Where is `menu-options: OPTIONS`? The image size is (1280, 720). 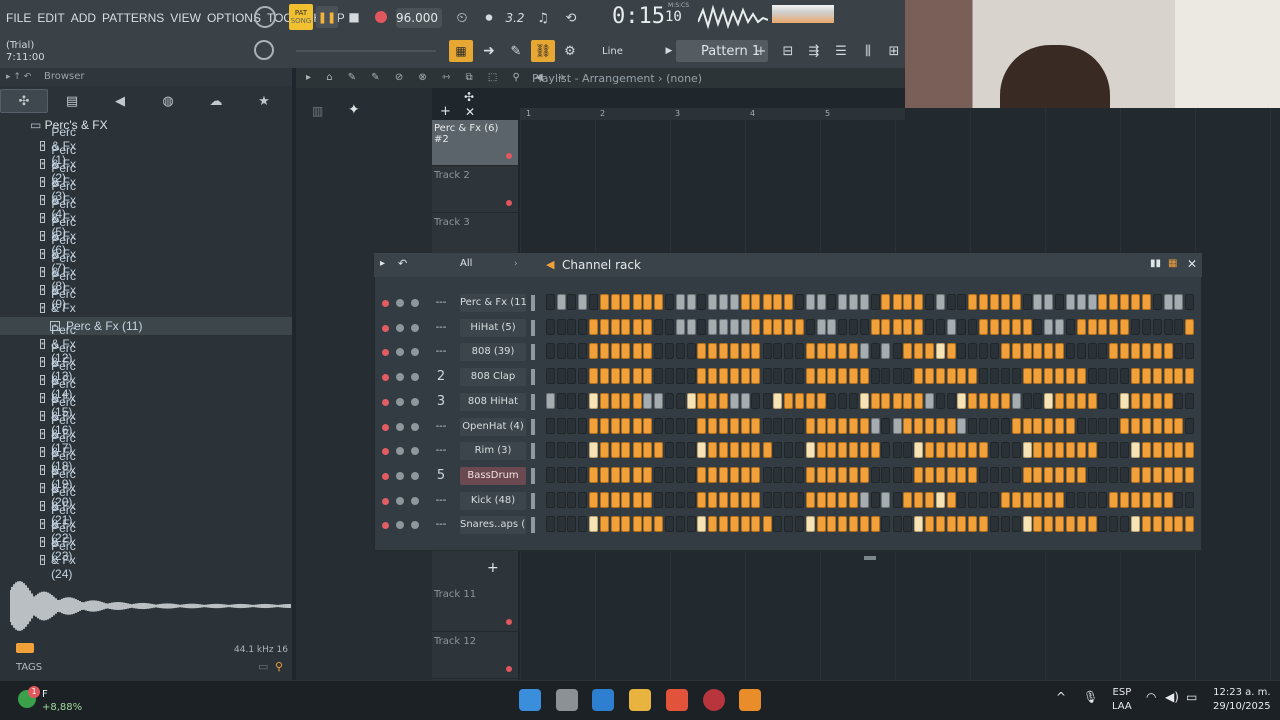
menu-options: OPTIONS is located at coordinates (234, 18).